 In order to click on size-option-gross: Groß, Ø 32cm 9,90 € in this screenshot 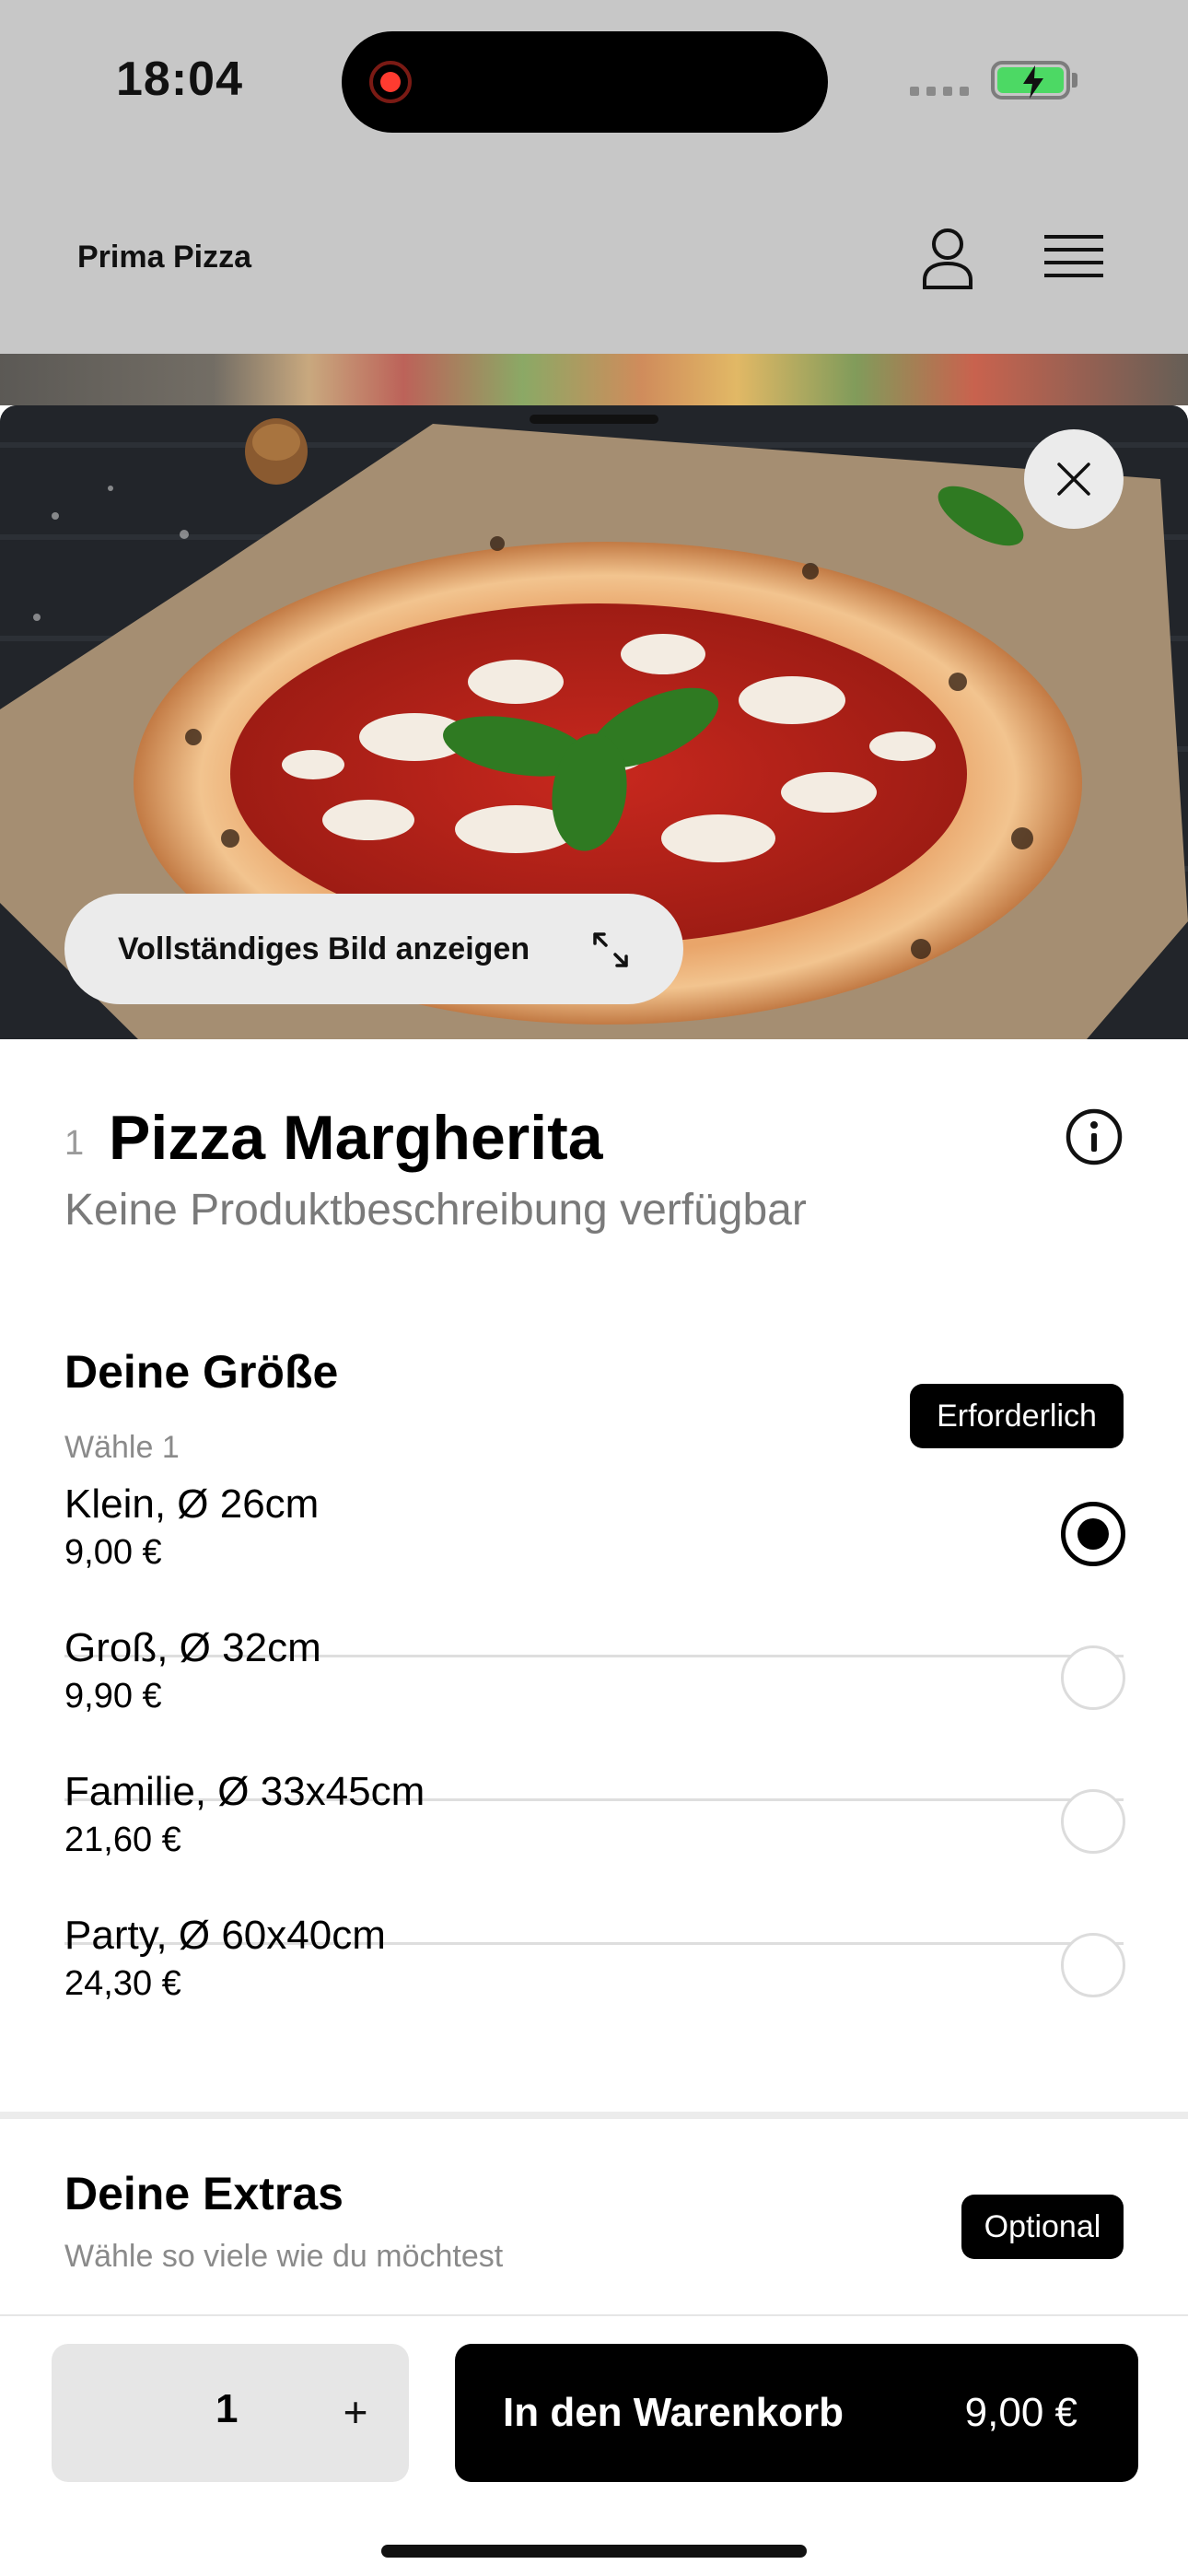, I will do `click(594, 1673)`.